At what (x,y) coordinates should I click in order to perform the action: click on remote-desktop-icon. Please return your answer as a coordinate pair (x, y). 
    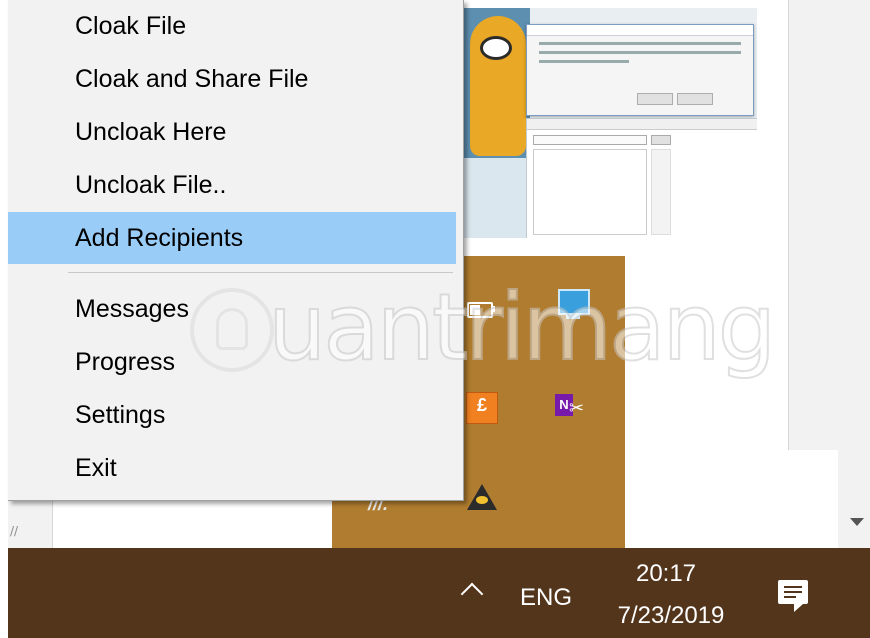
    Looking at the image, I should click on (573, 303).